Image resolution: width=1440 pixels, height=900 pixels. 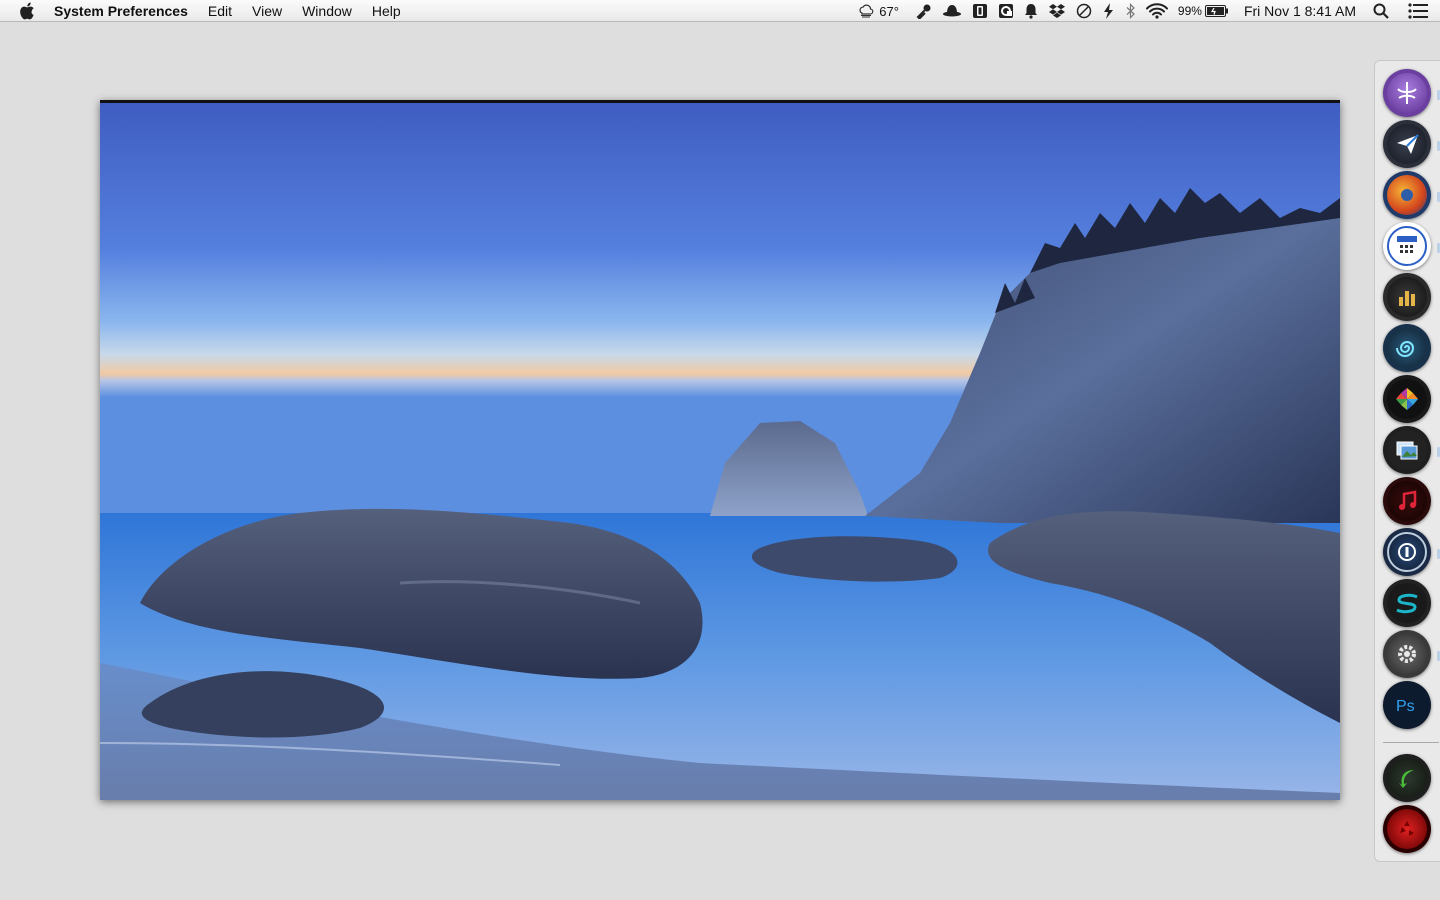 I want to click on menu-edit: Edit, so click(x=220, y=11).